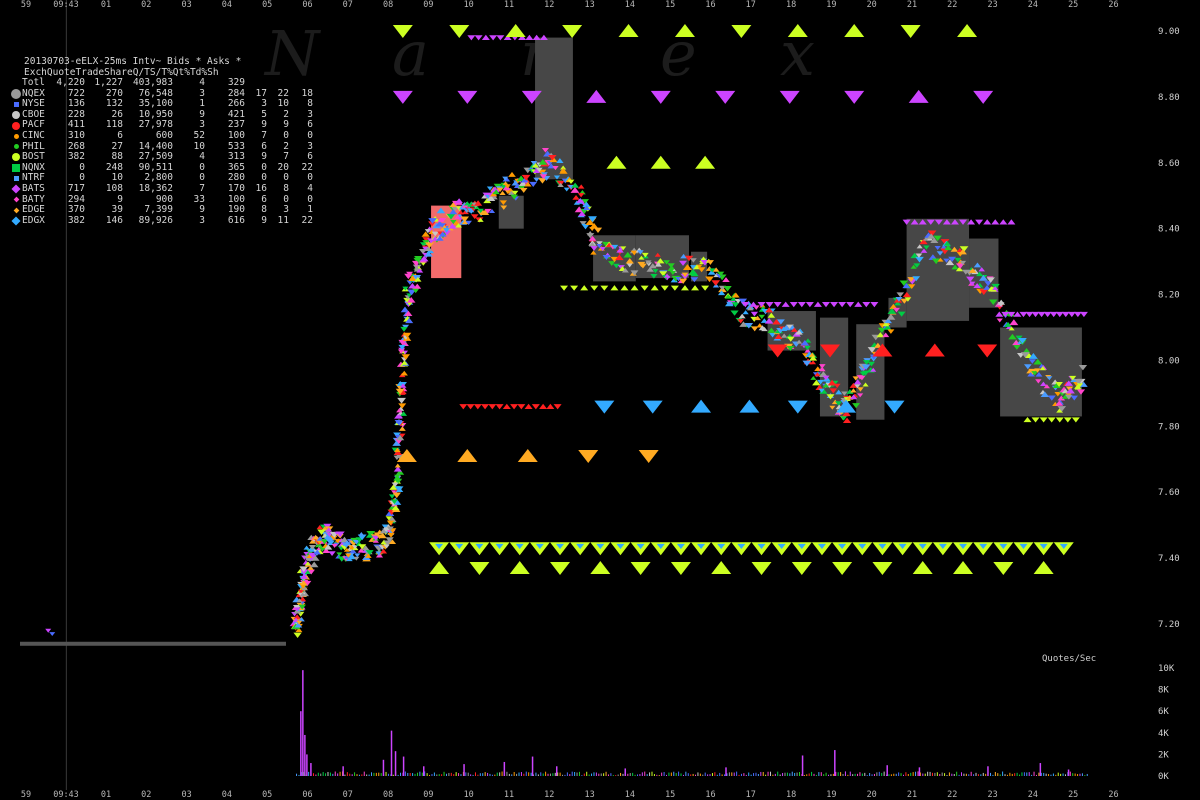 The image size is (1200, 800). What do you see at coordinates (1169, 32) in the screenshot?
I see `price-tick-label: 9.00` at bounding box center [1169, 32].